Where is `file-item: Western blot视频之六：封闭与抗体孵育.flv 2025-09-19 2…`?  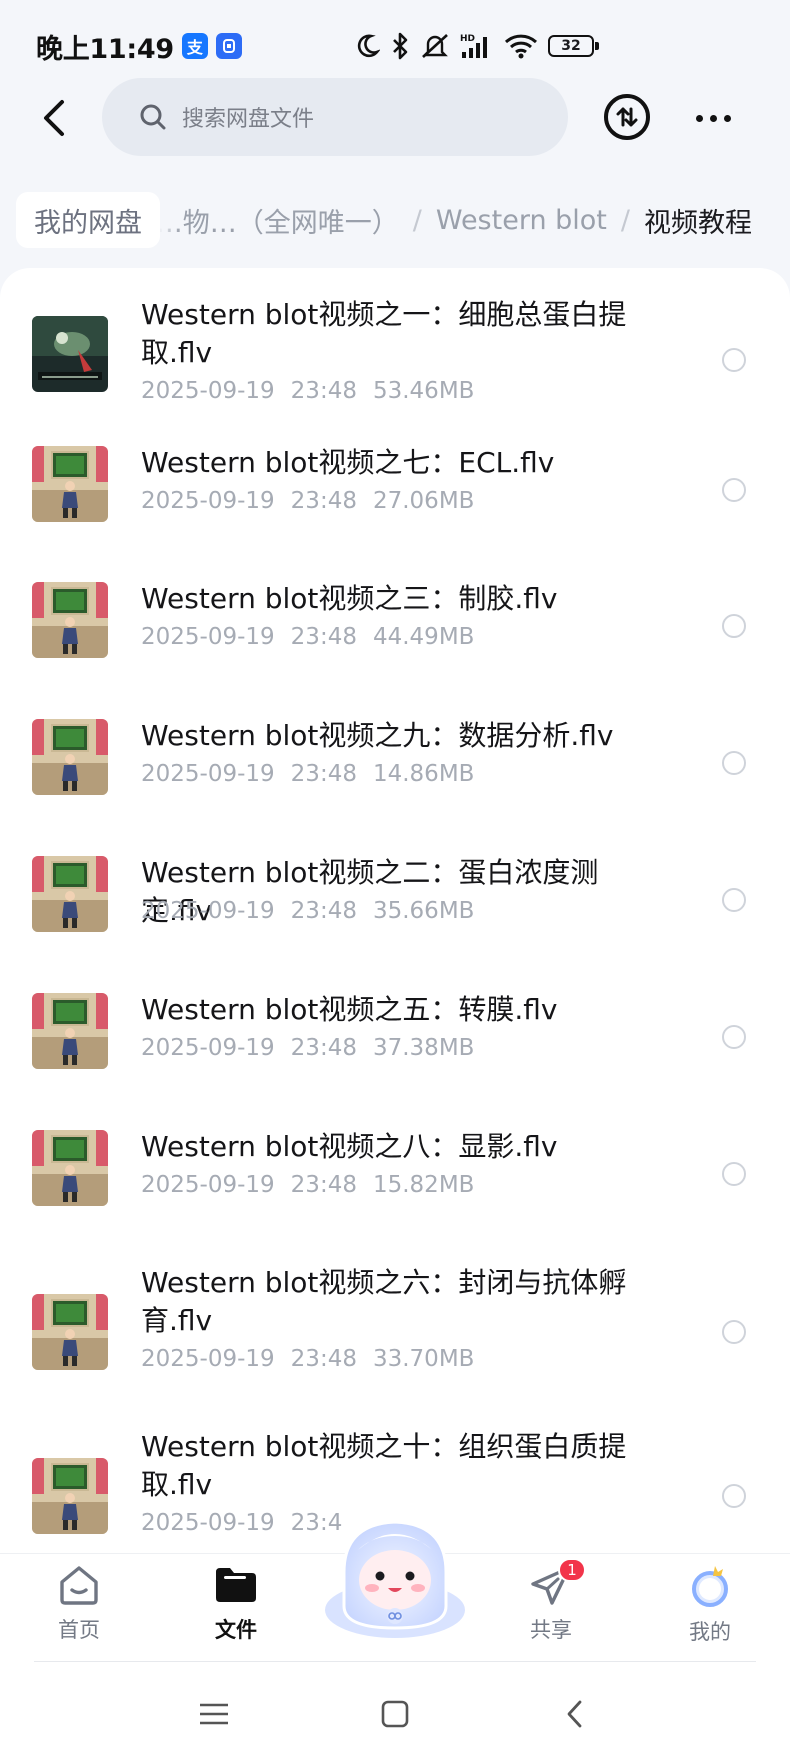
file-item: Western blot视频之六：封闭与抗体孵育.flv 2025-09-19 2… is located at coordinates (395, 1320).